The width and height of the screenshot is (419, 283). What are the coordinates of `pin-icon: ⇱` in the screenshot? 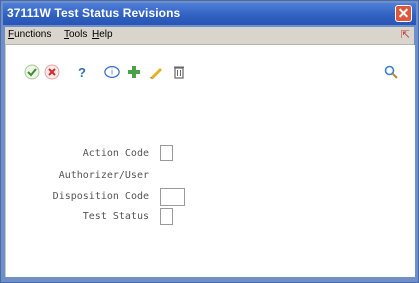 It's located at (405, 34).